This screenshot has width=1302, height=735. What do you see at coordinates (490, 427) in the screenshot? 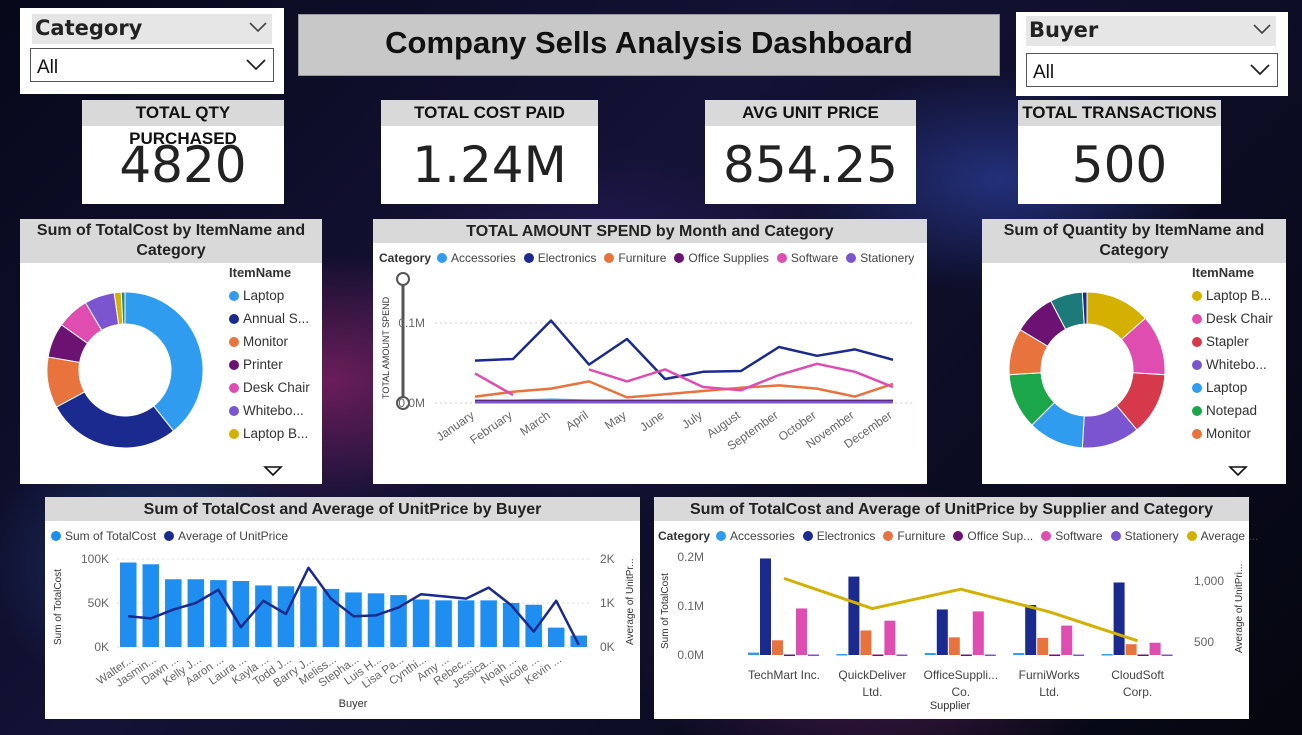
I see `x-tick-label: February` at bounding box center [490, 427].